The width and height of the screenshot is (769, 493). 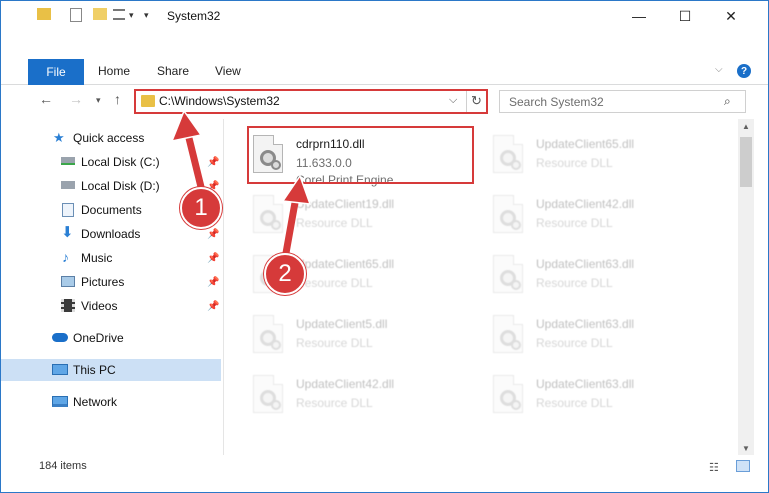 I want to click on arrow-2-head, so click(x=296, y=189).